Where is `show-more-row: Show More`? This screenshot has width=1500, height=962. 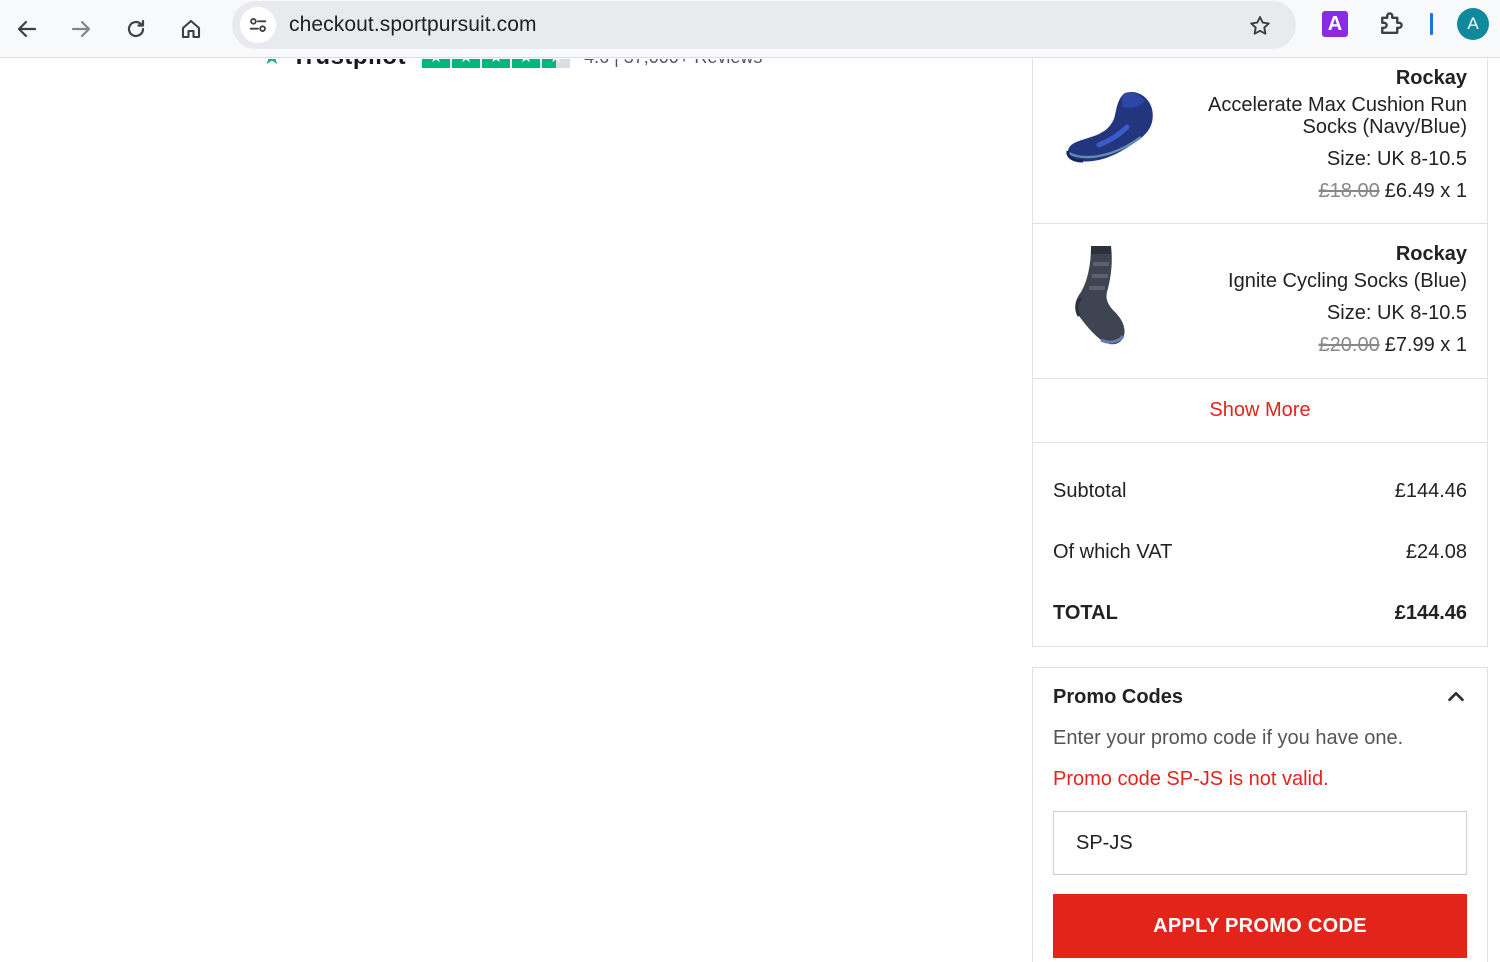 show-more-row: Show More is located at coordinates (1260, 411).